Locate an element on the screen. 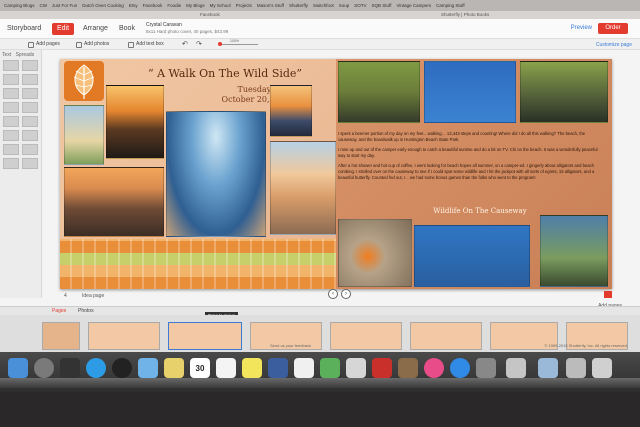  photo-icon is located at coordinates (382, 368).